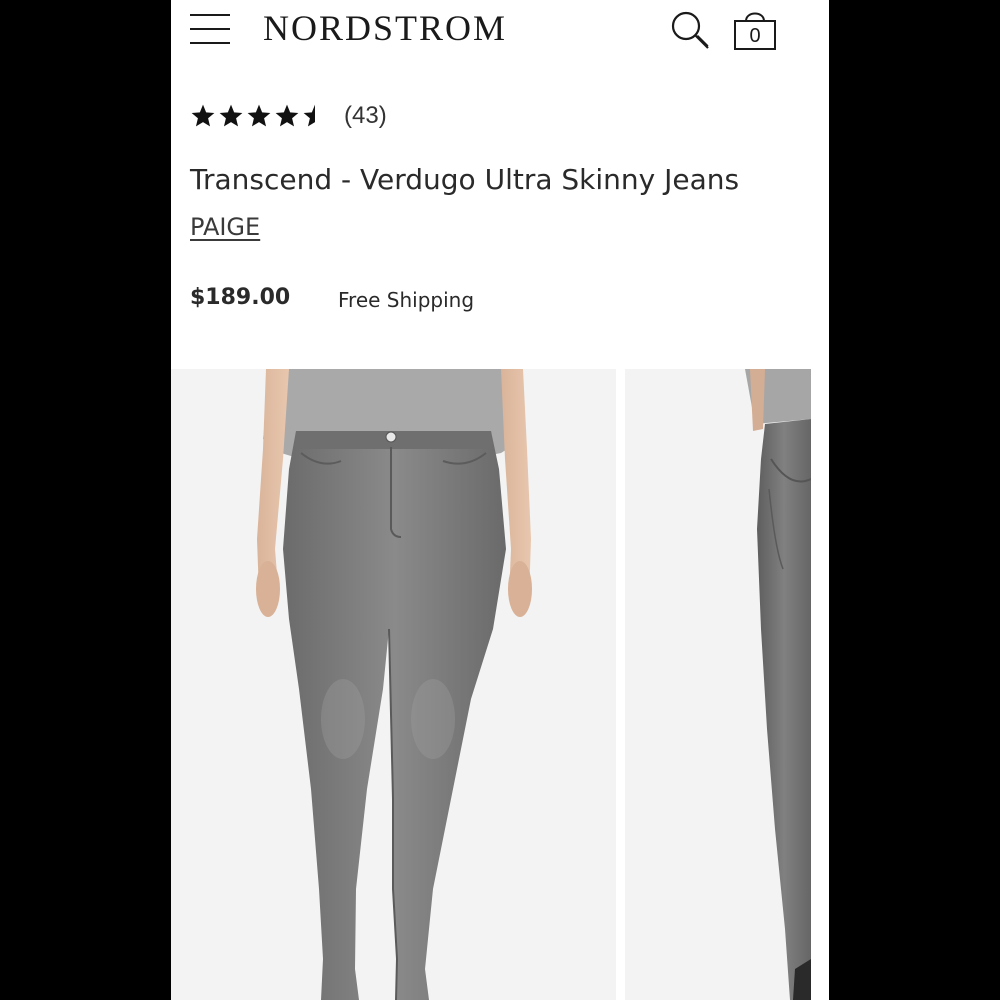 This screenshot has height=1000, width=1000. Describe the element at coordinates (240, 297) in the screenshot. I see `product-price: $189.00` at that location.